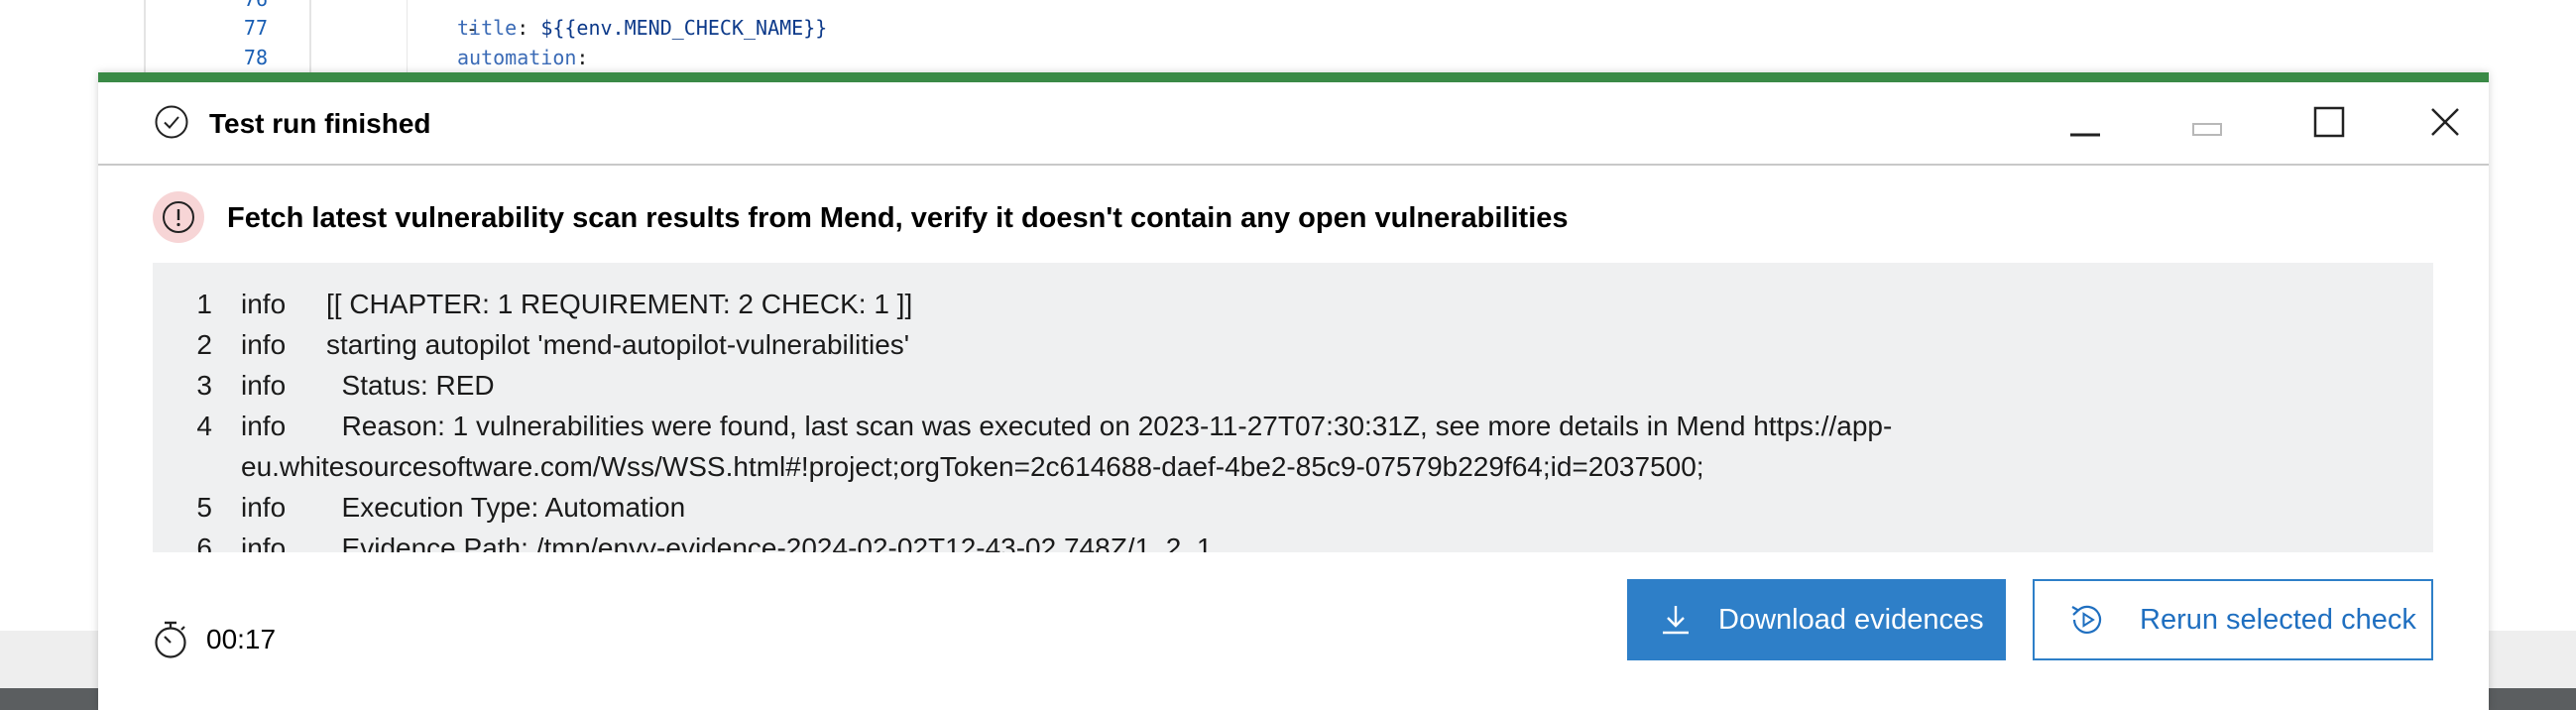 This screenshot has height=710, width=2576. I want to click on log-line-number: 1, so click(204, 304).